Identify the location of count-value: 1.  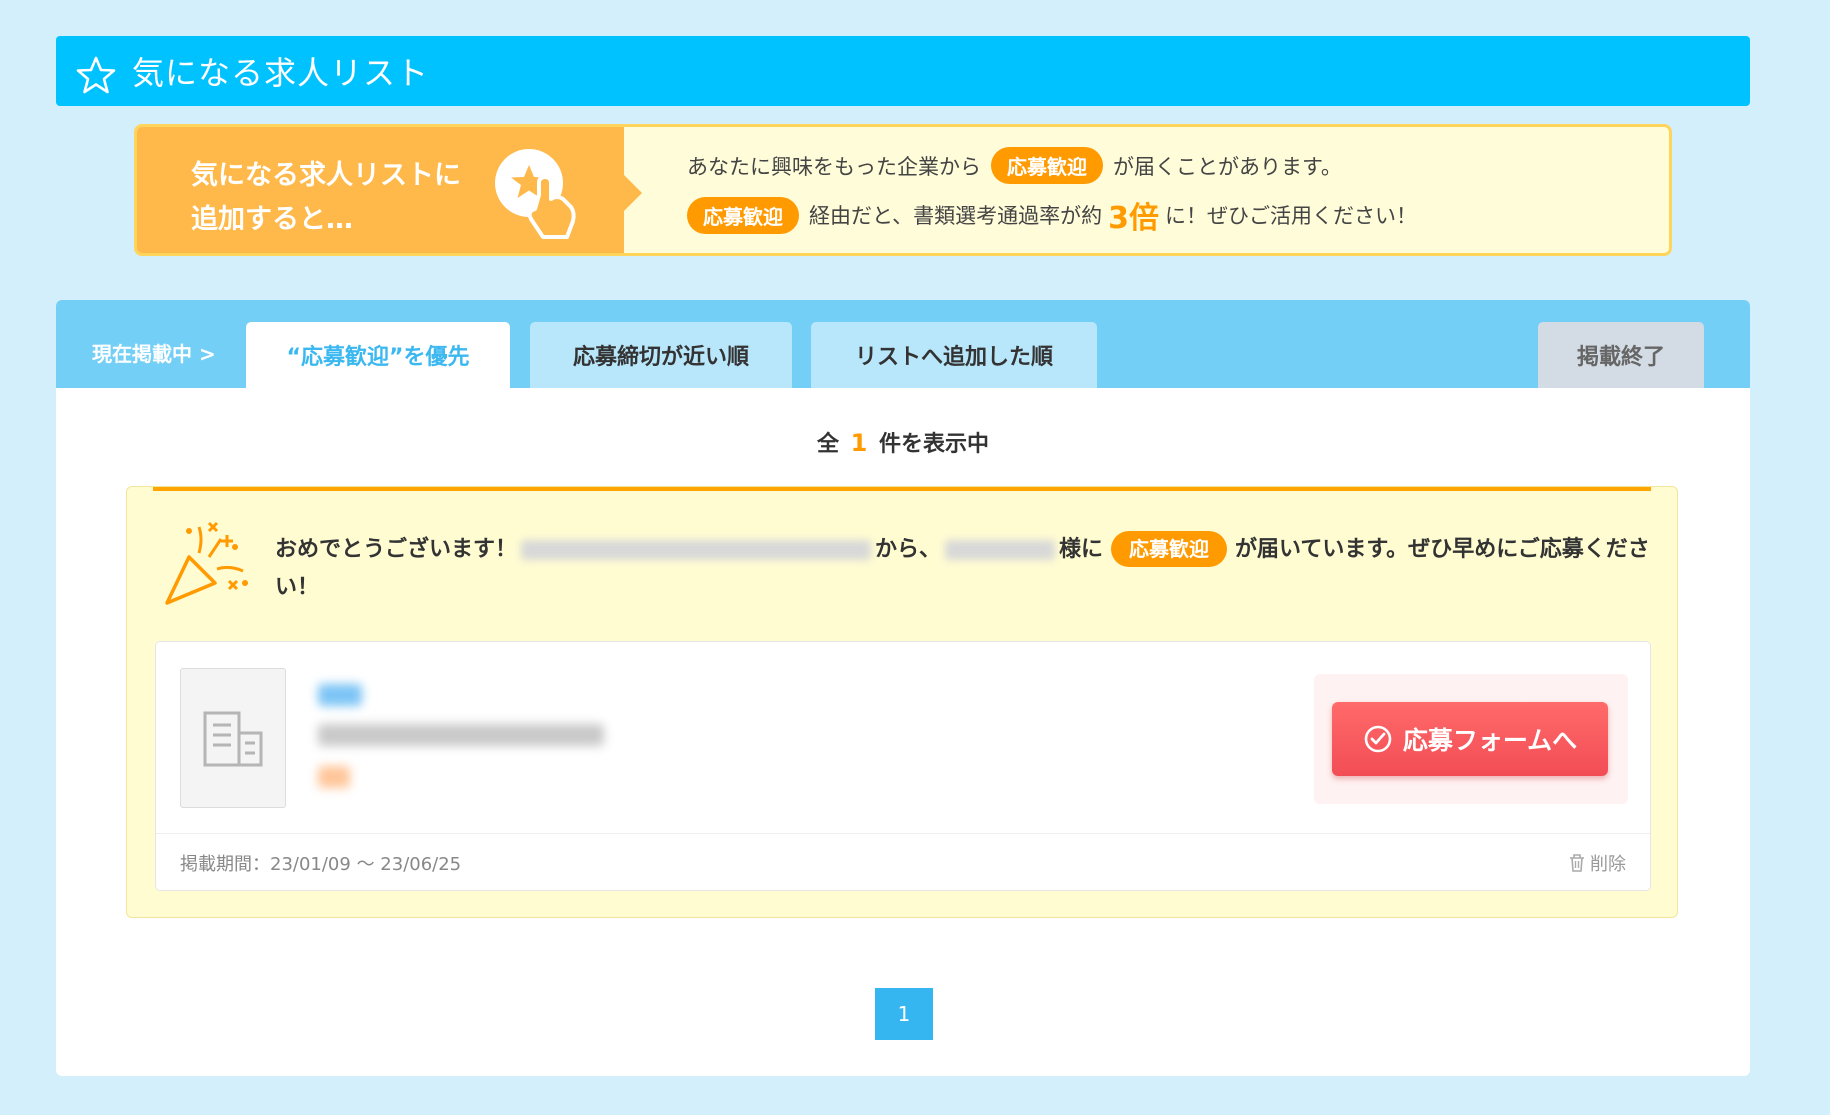
(859, 443).